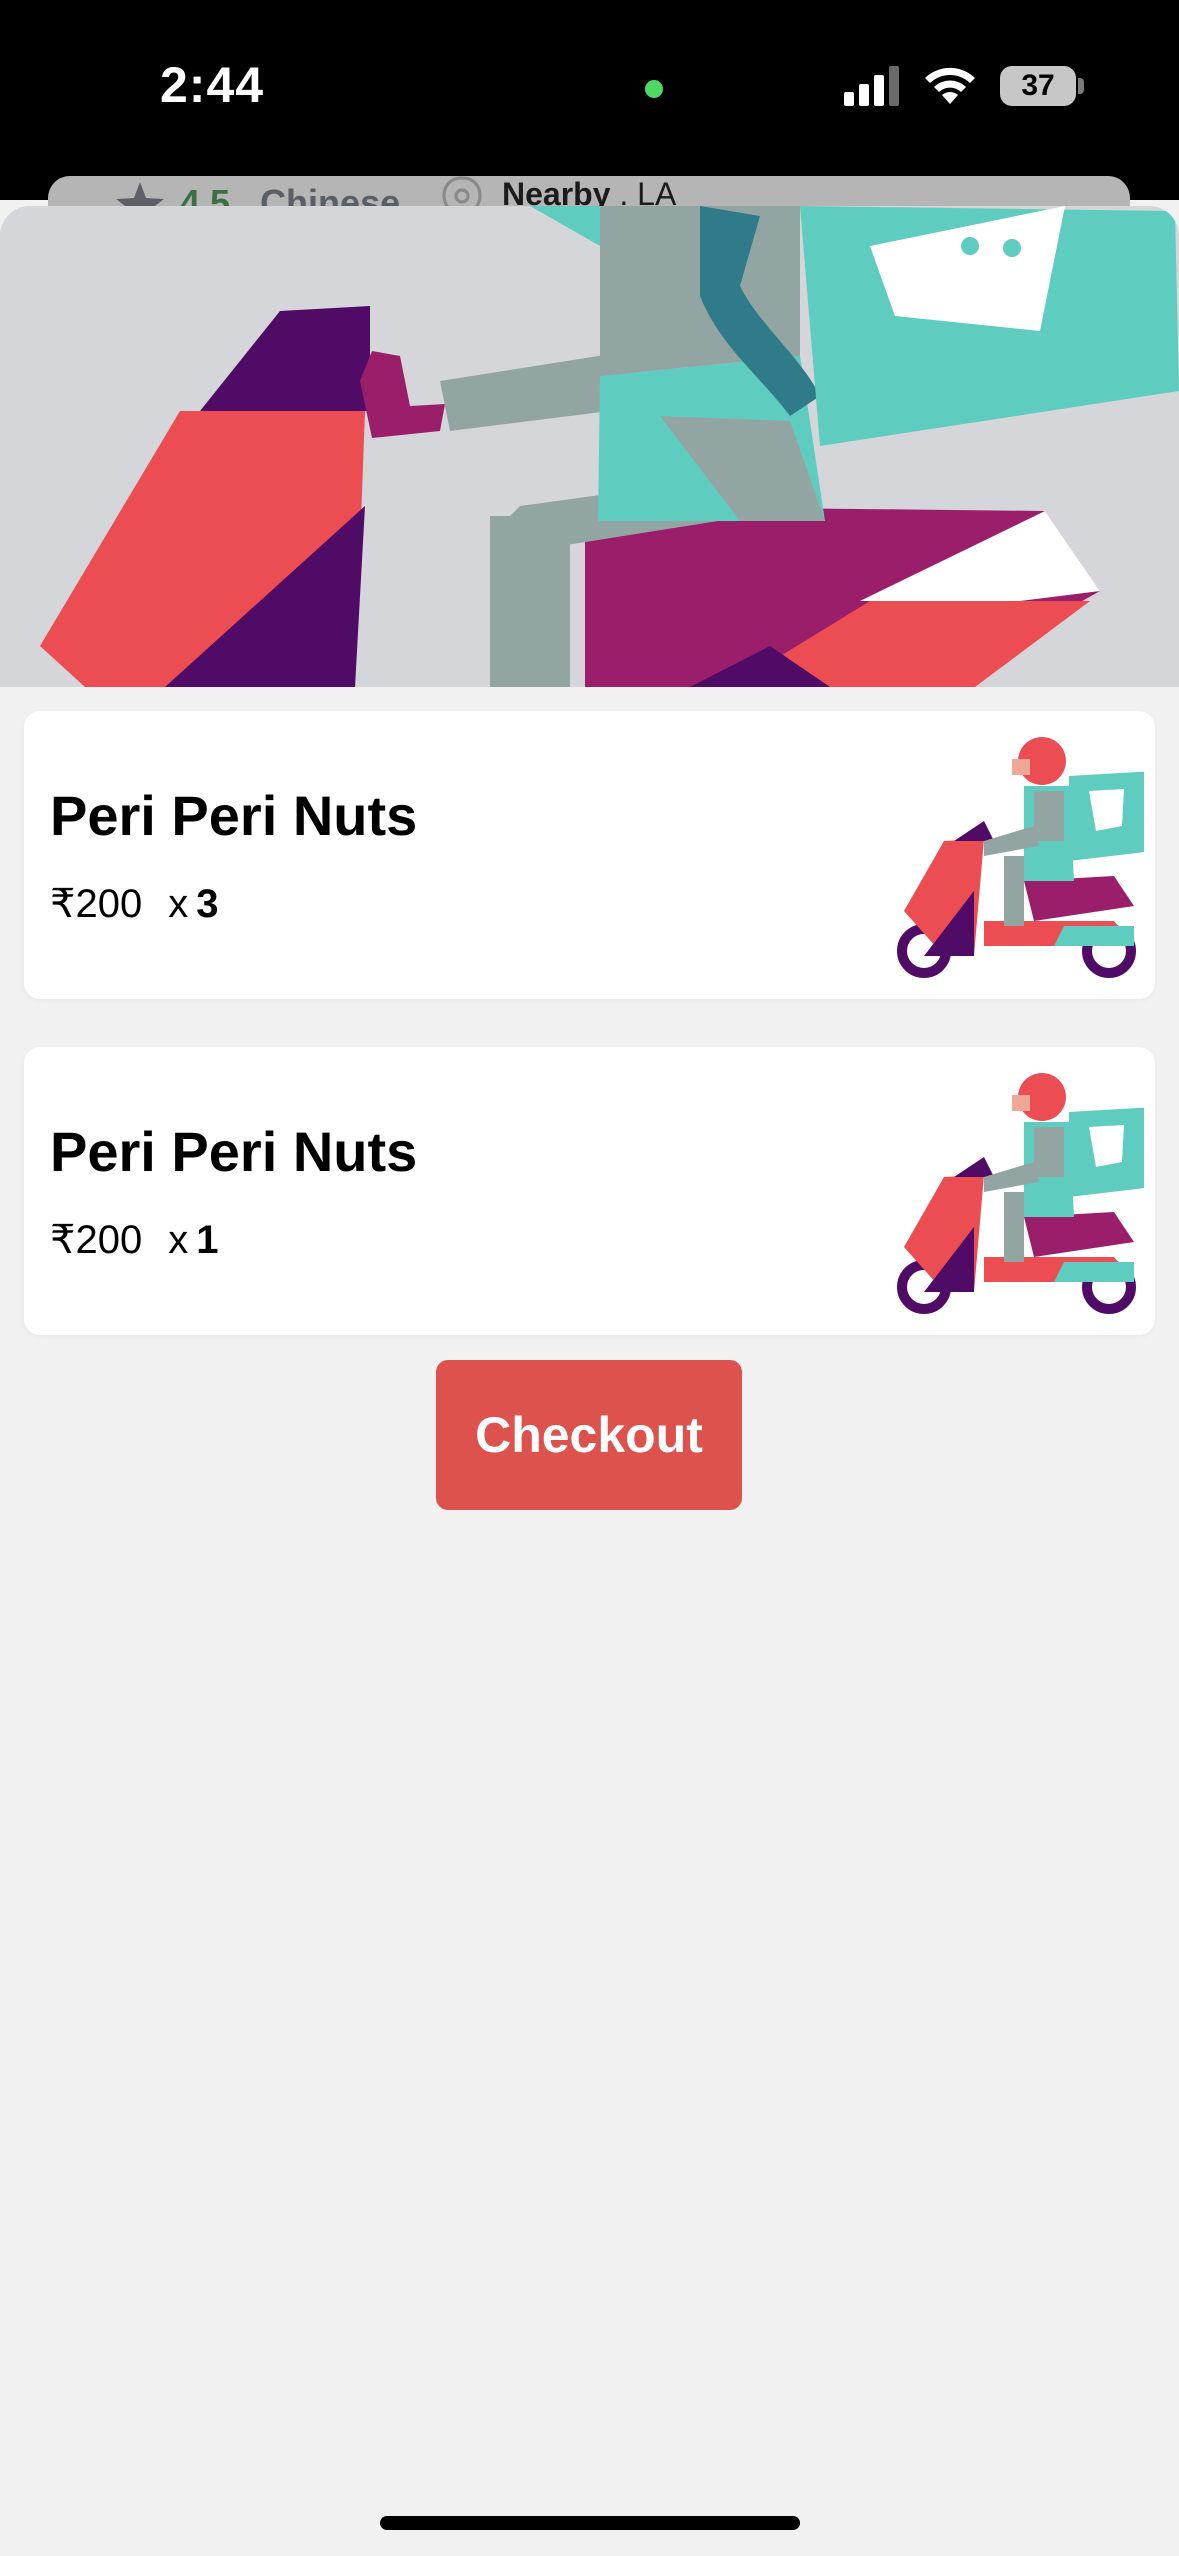  Describe the element at coordinates (950, 85) in the screenshot. I see `wifi-icon` at that location.